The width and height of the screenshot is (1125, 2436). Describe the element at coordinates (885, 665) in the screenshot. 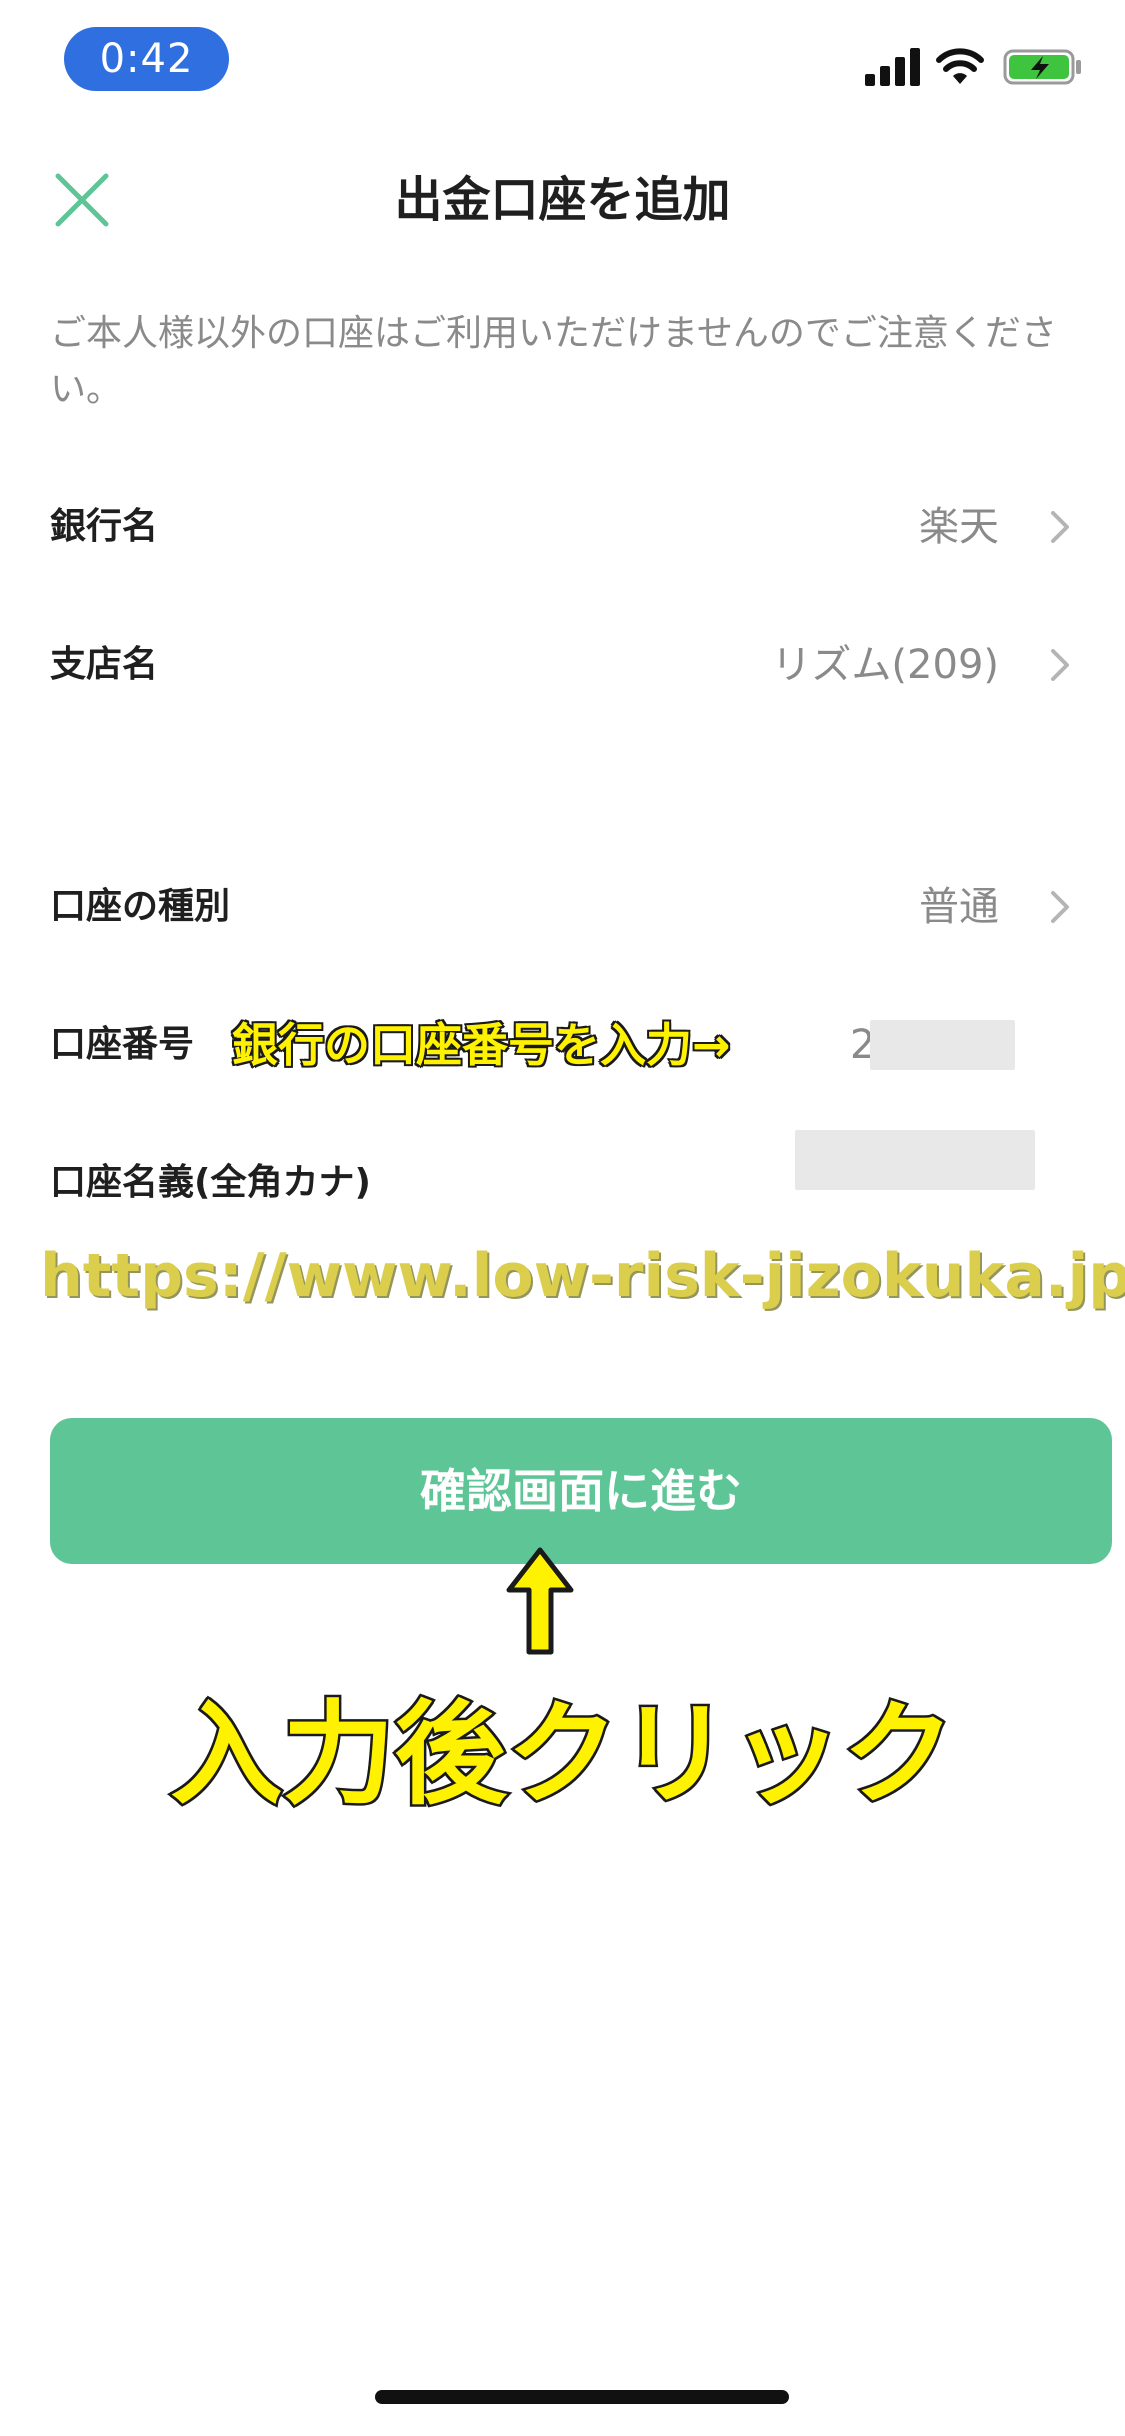

I see `branch-name-value: リズム(209)` at that location.